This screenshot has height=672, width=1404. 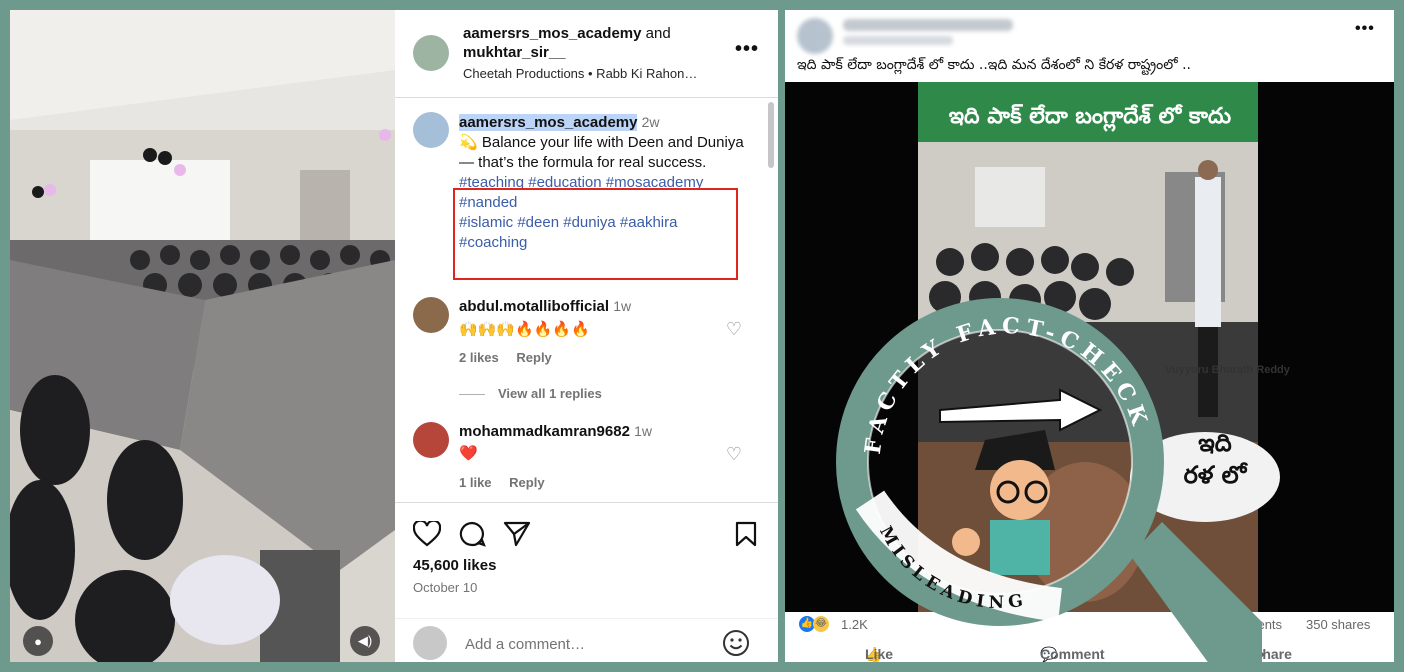 I want to click on video-banner-text: ఇది పాక్ లేదా బంగ్లాదేశ్ లో కాదు, so click(x=1090, y=116).